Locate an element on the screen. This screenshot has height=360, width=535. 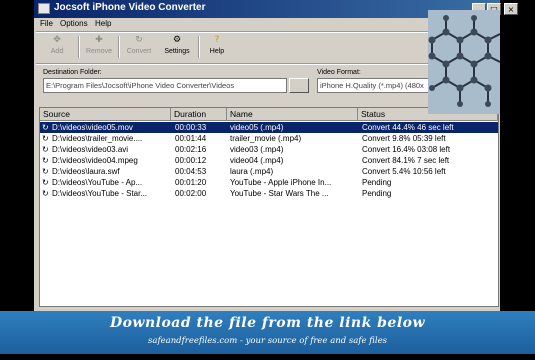
menu-help: Help is located at coordinates (103, 23).